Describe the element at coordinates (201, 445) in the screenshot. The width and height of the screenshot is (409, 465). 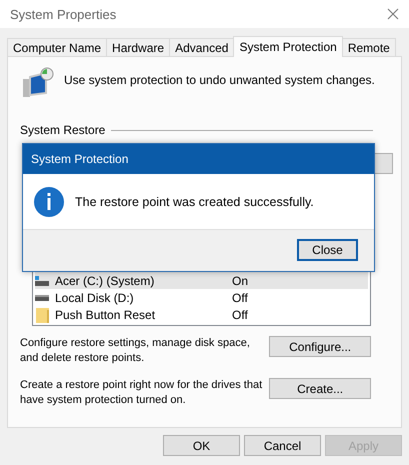
I see `dialog-button: OK` at that location.